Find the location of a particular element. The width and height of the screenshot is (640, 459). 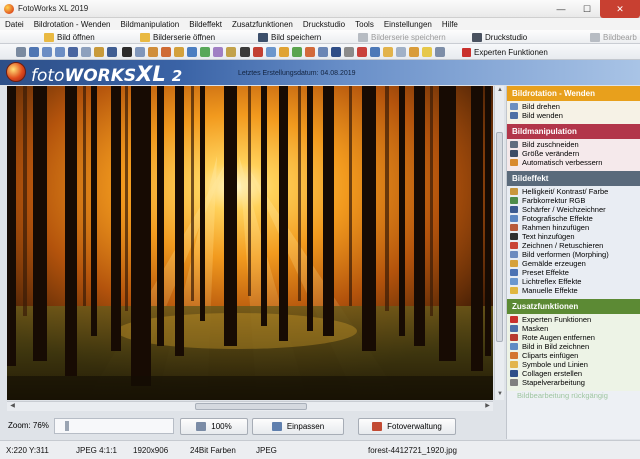

collage-icon is located at coordinates (336, 52).